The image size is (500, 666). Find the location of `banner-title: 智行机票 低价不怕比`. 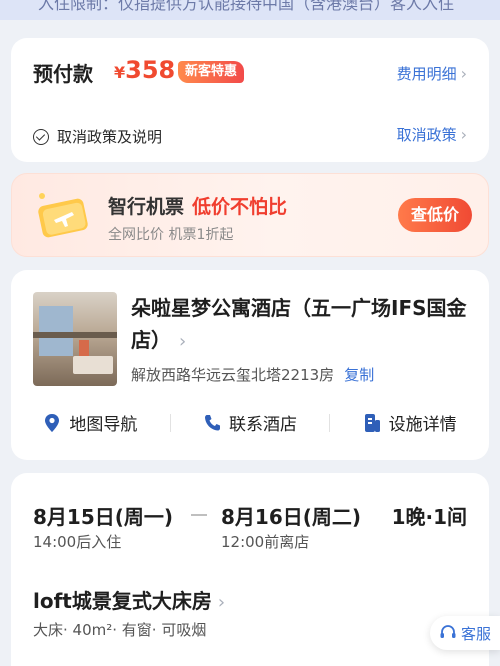

banner-title: 智行机票 低价不怕比 is located at coordinates (197, 205).